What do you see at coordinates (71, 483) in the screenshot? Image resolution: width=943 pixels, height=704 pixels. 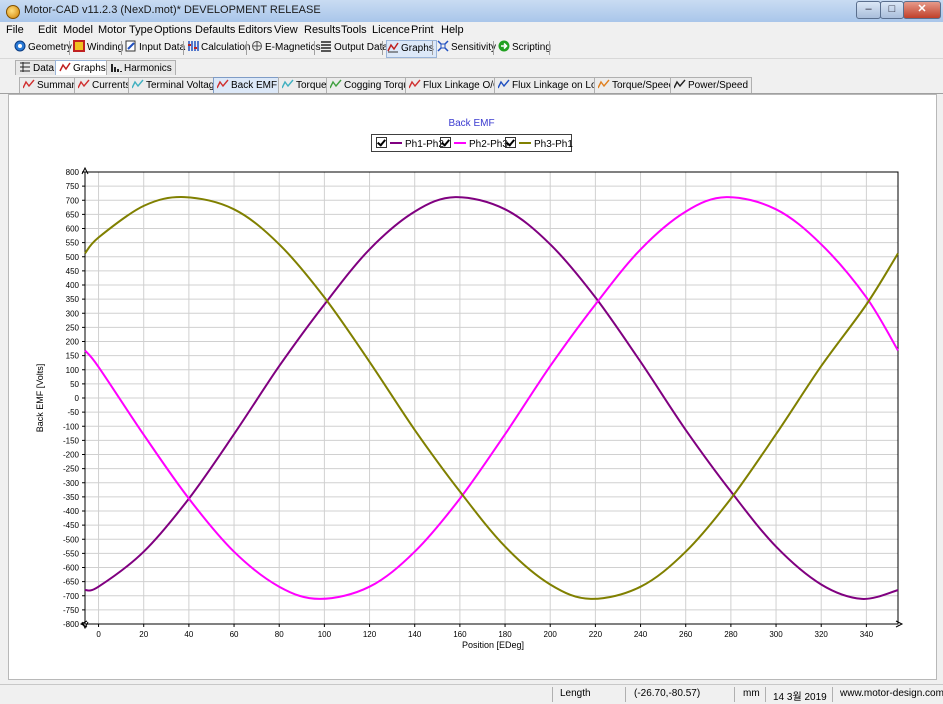 I see `y-tick-label: -300` at bounding box center [71, 483].